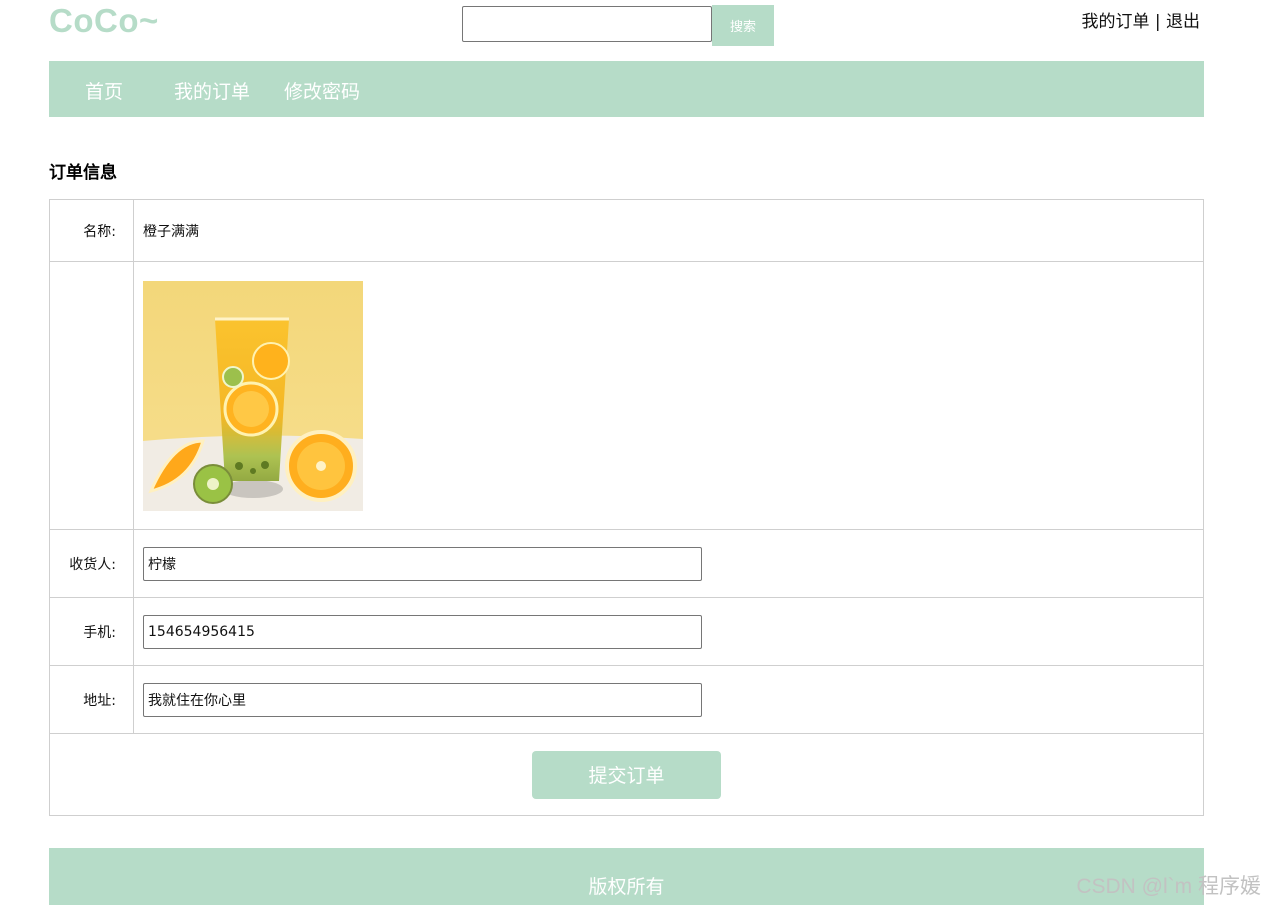 Image resolution: width=1266 pixels, height=905 pixels. I want to click on address-label: 地址:, so click(91, 699).